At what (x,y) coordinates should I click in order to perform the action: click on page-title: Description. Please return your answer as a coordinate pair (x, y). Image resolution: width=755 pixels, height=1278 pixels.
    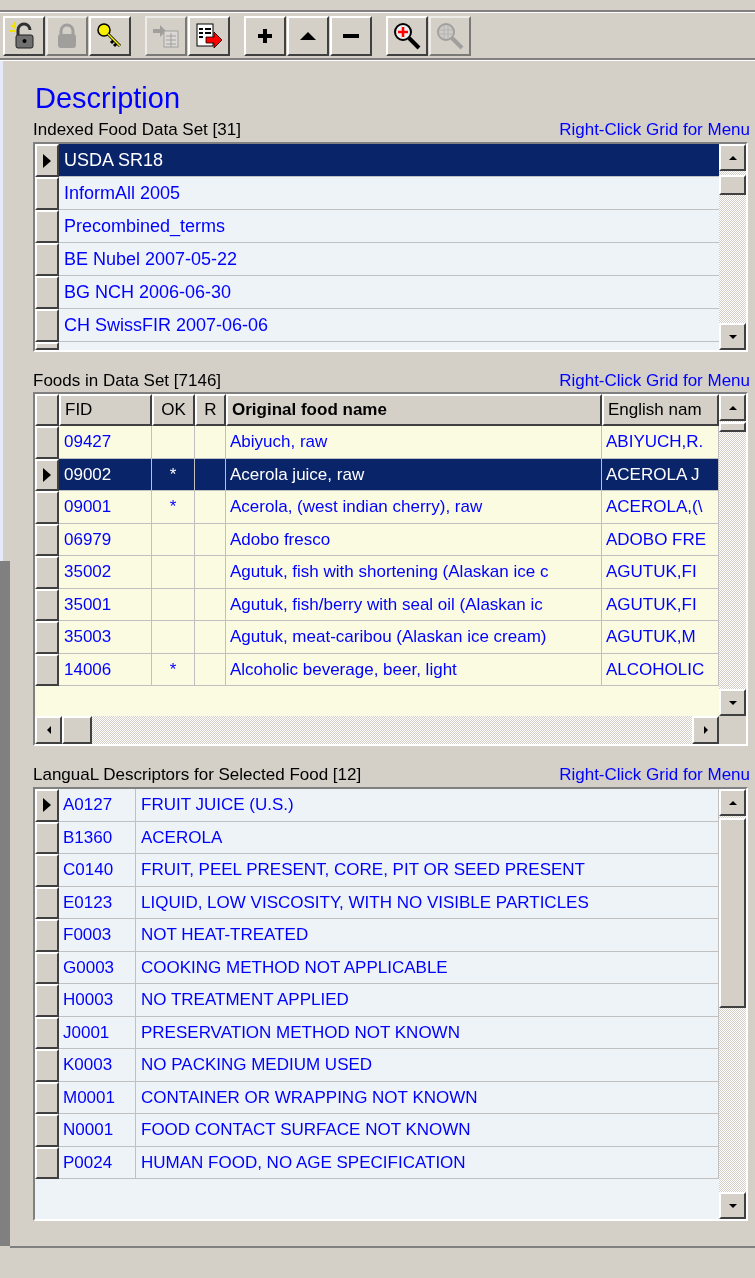
    Looking at the image, I should click on (108, 98).